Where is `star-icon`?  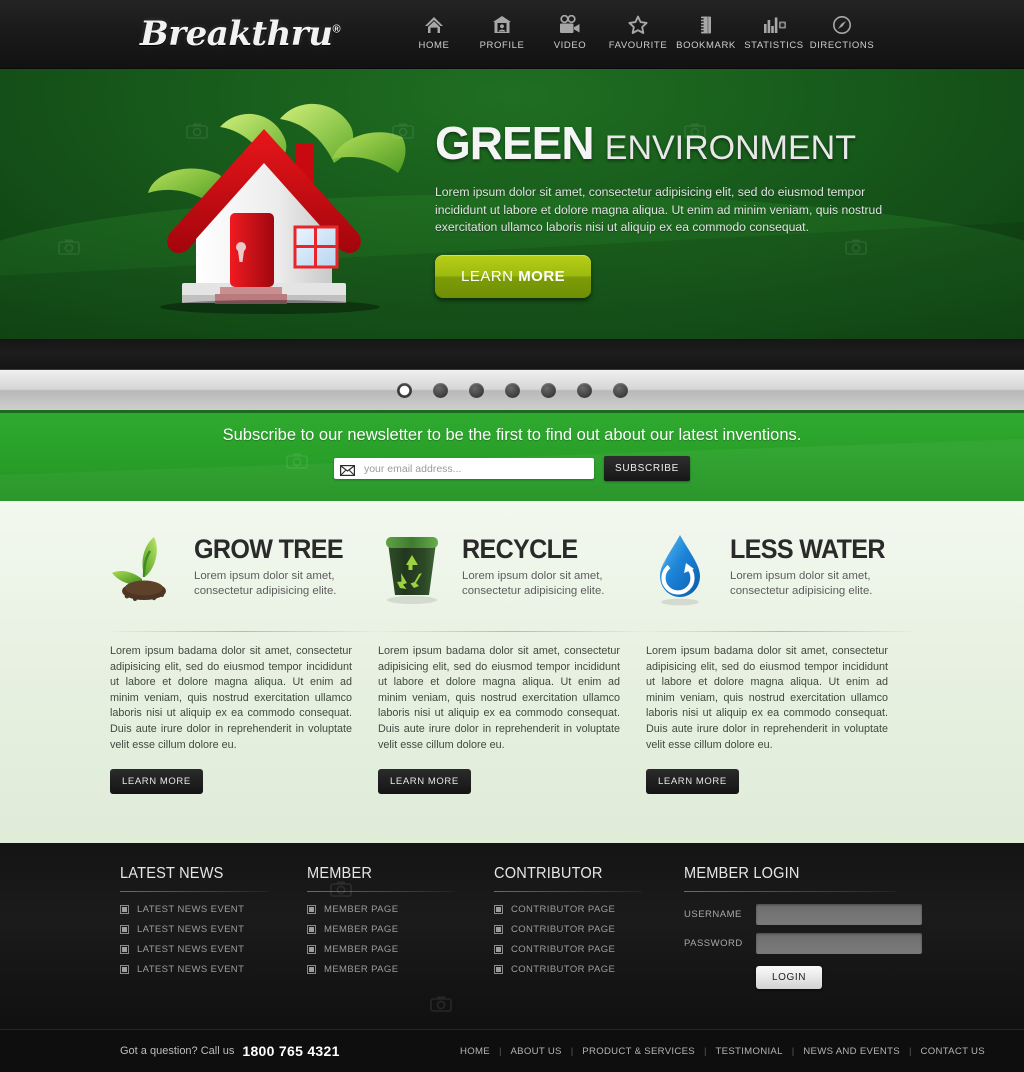
star-icon is located at coordinates (638, 23).